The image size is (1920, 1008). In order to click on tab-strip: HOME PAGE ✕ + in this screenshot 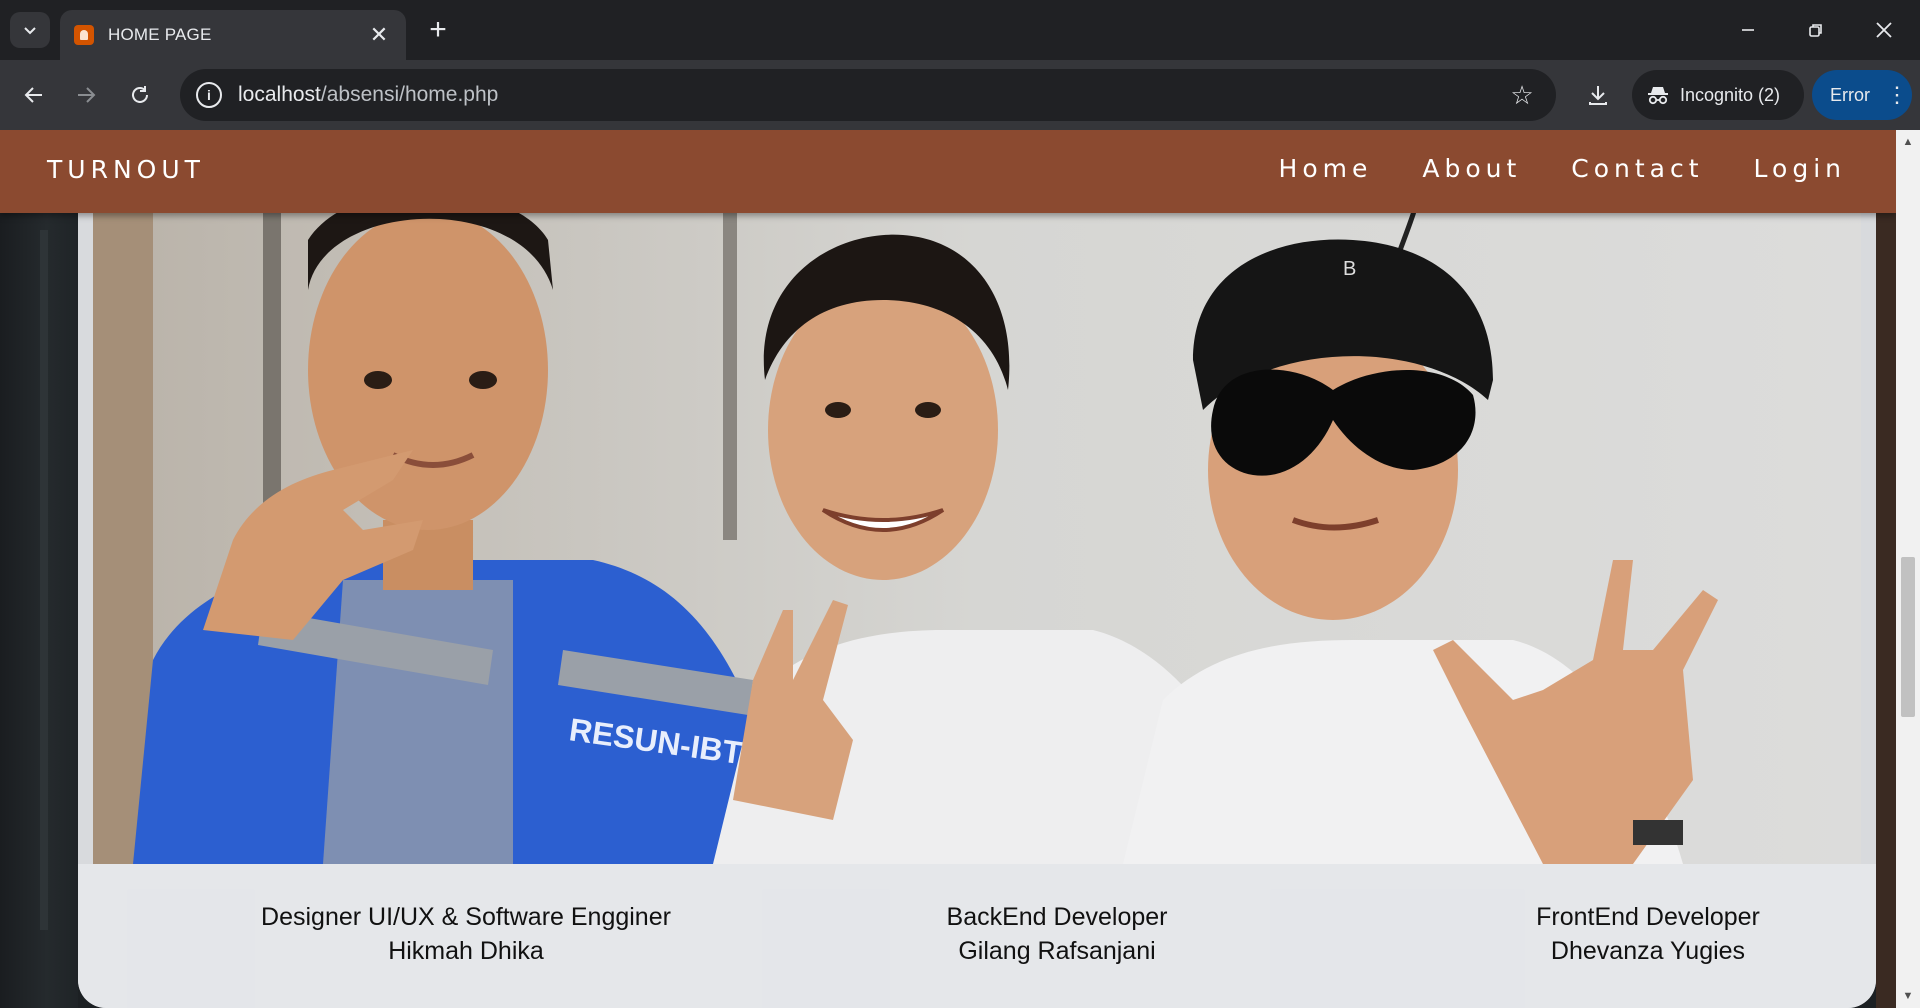, I will do `click(960, 30)`.